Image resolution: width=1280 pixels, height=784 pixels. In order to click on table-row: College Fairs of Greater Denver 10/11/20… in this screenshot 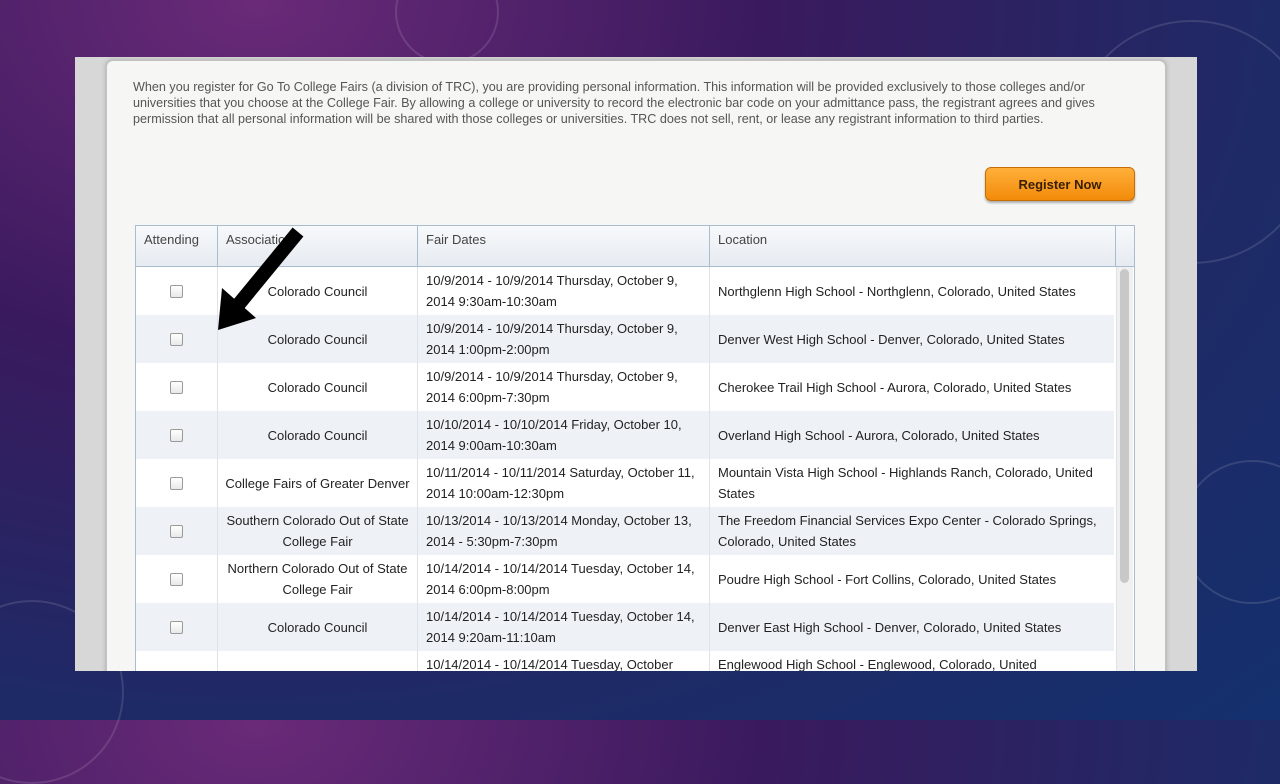, I will do `click(625, 483)`.